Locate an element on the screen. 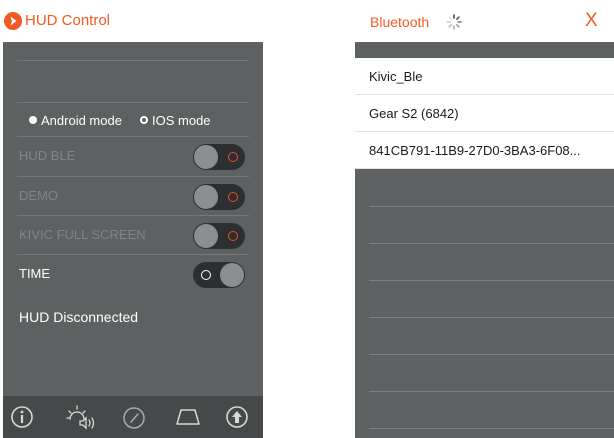 The height and width of the screenshot is (438, 614). connection-status: HUD Disconnected is located at coordinates (79, 317).